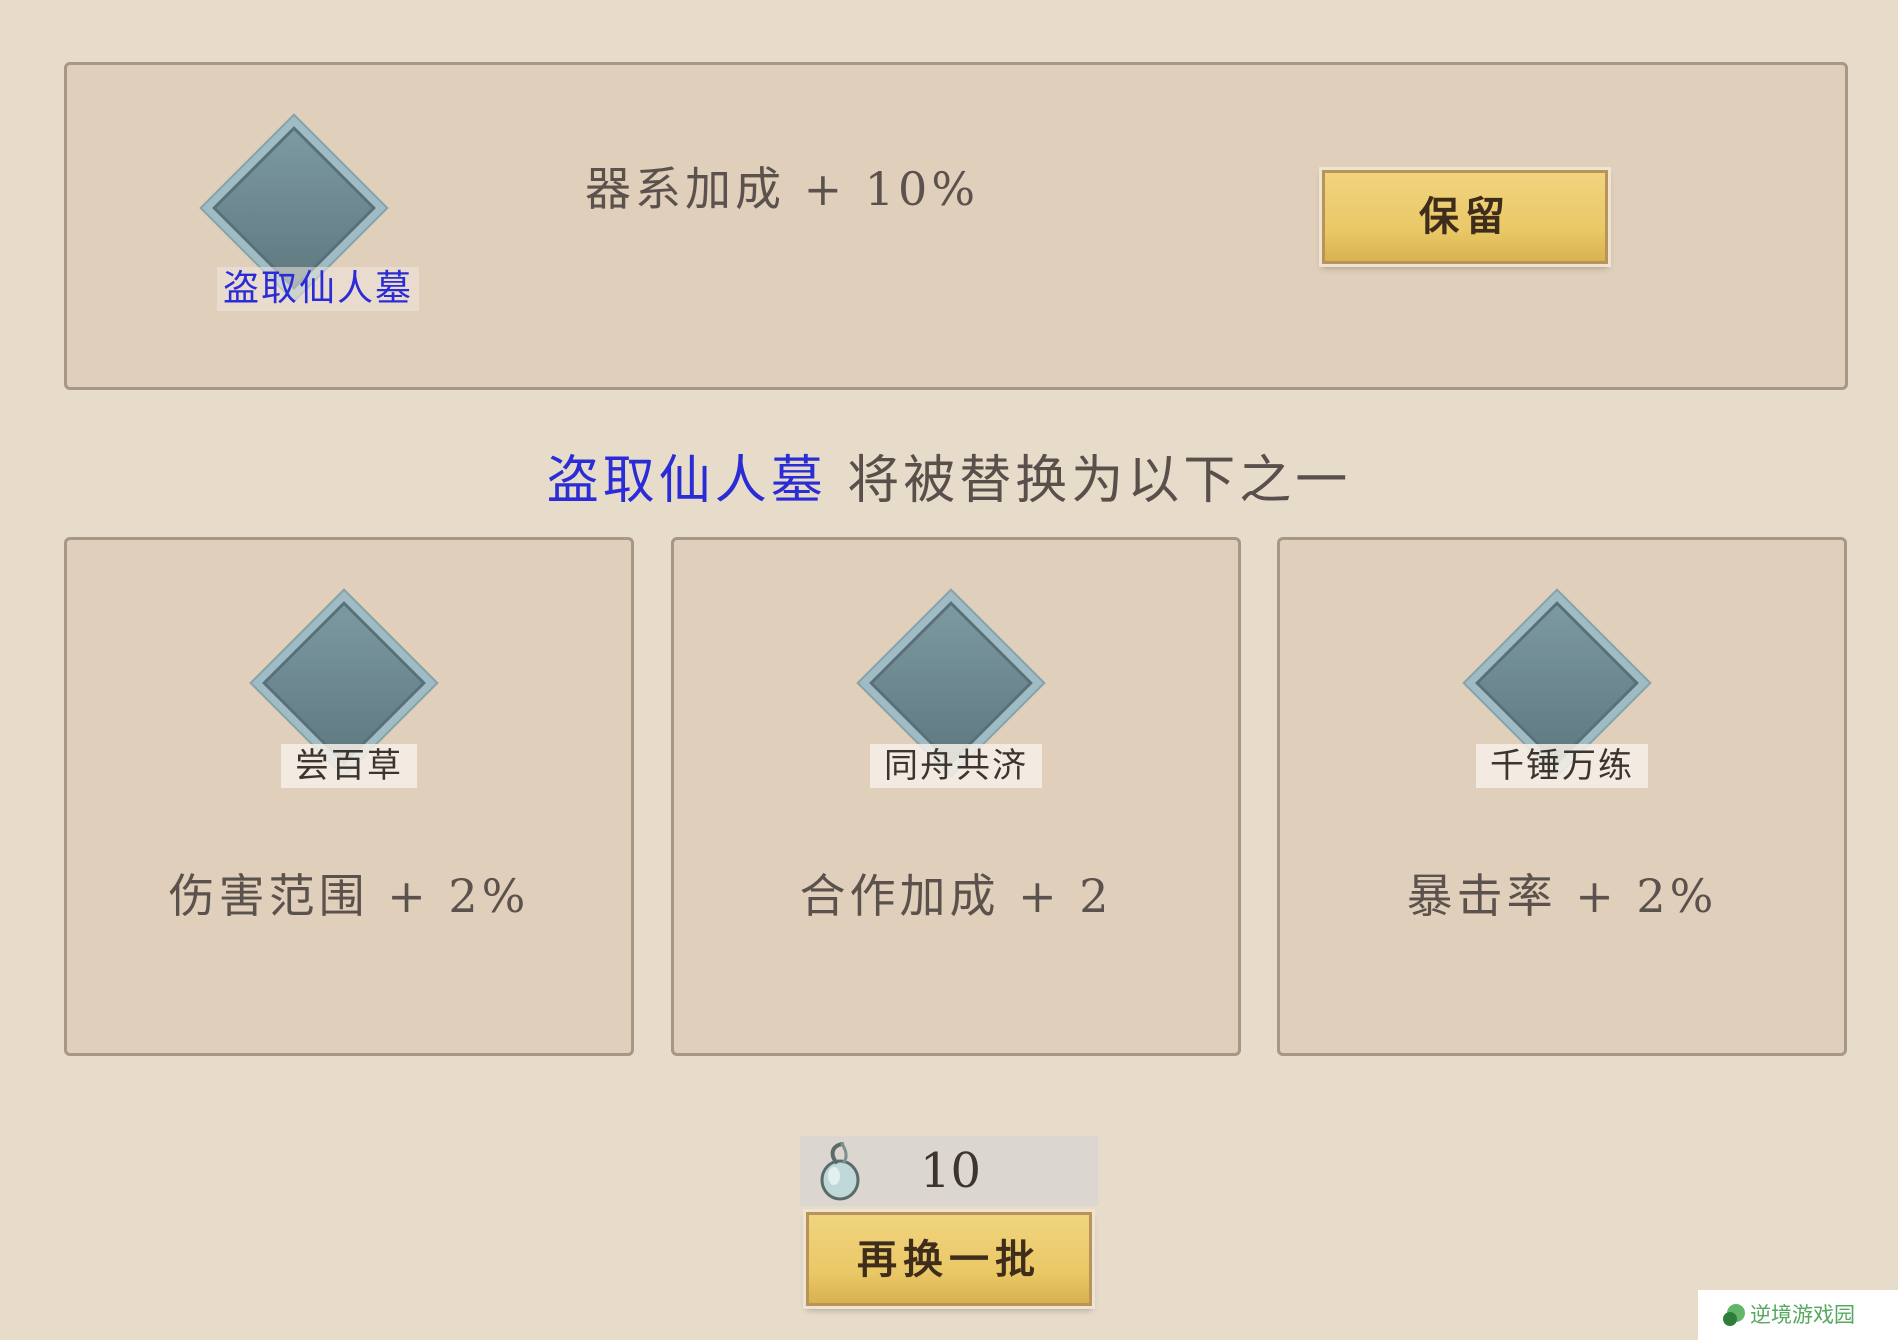  What do you see at coordinates (686, 481) in the screenshot?
I see `replace-prompt-trait-name: 盗取仙人墓` at bounding box center [686, 481].